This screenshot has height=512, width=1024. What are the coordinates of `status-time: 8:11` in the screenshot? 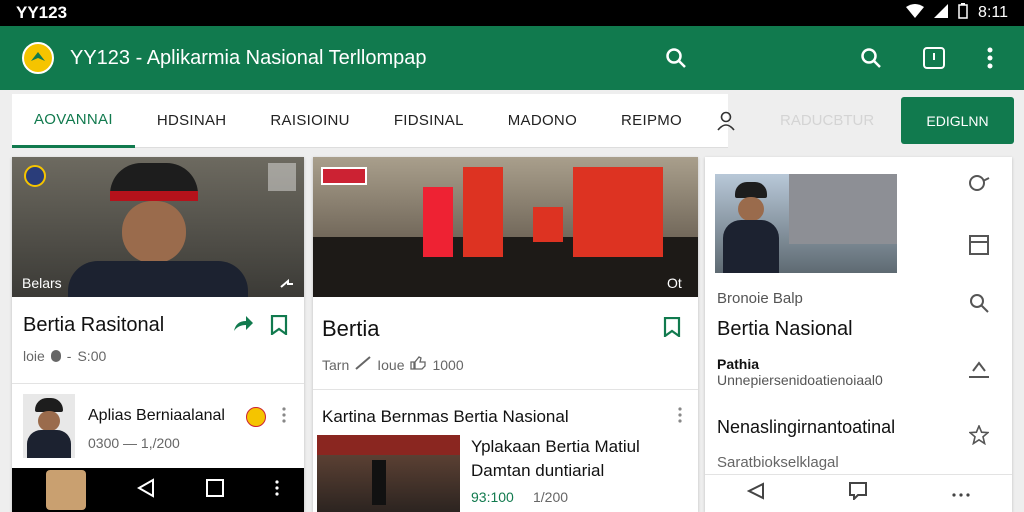 It's located at (993, 12).